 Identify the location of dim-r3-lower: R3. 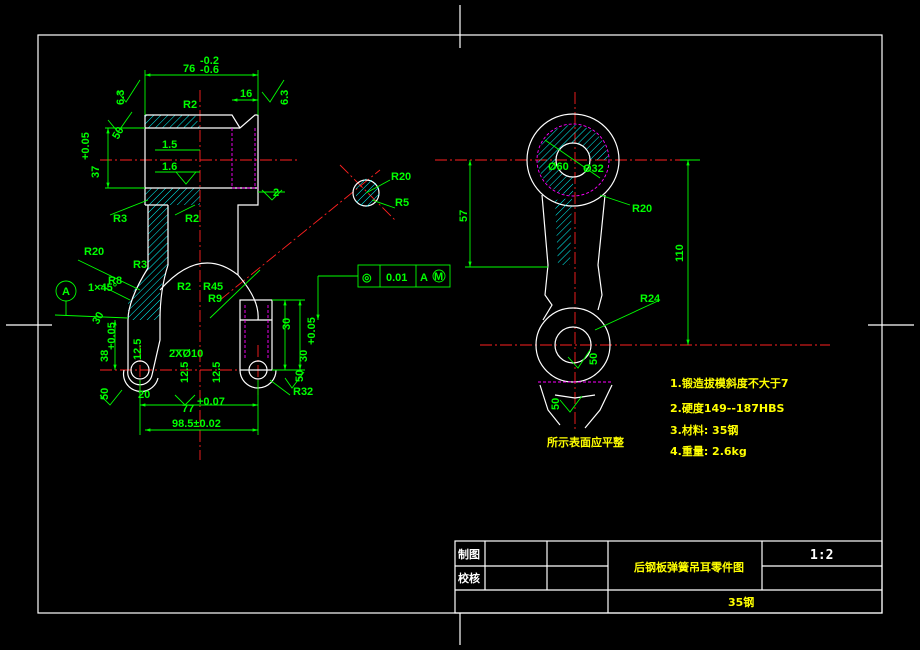
(140, 265).